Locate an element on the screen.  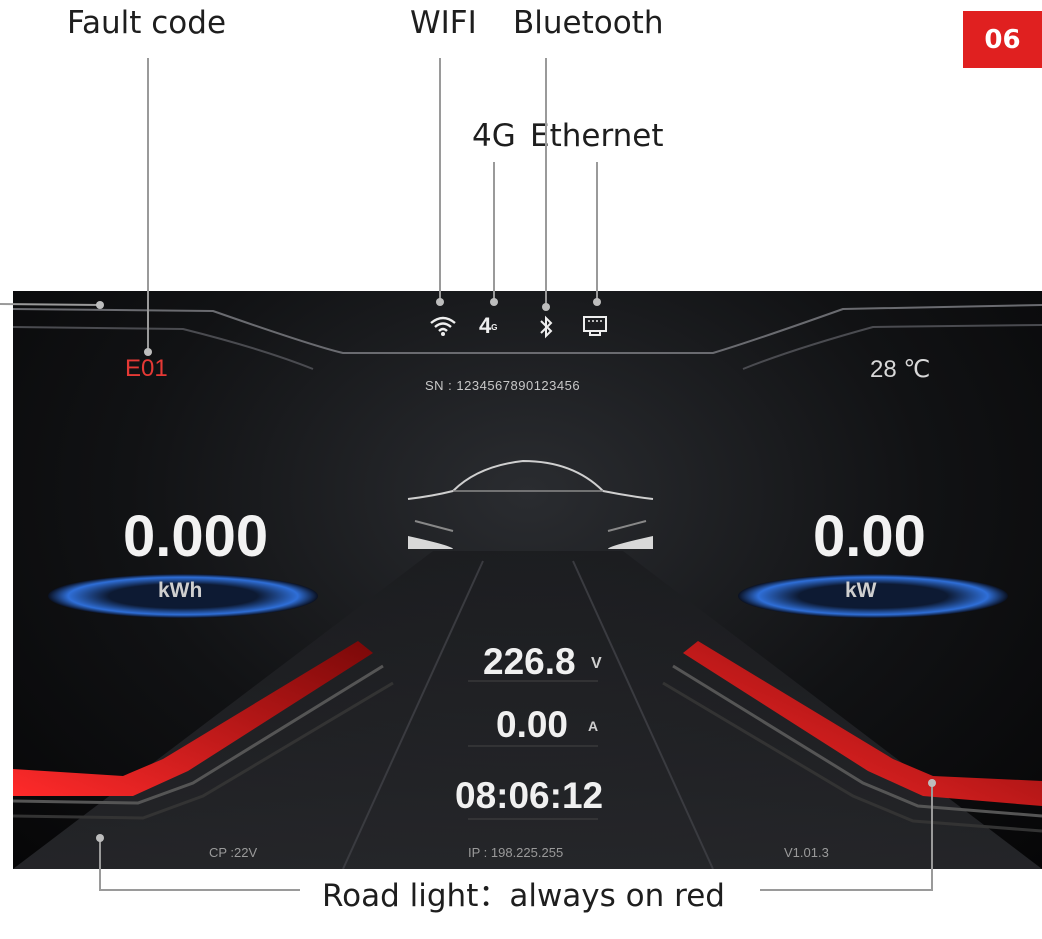
ethernet-icon is located at coordinates (595, 326).